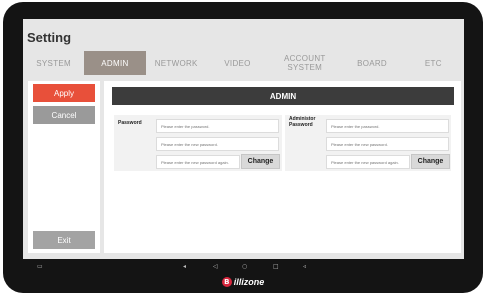 This screenshot has width=486, height=295. I want to click on password-group: Password Change, so click(198, 143).